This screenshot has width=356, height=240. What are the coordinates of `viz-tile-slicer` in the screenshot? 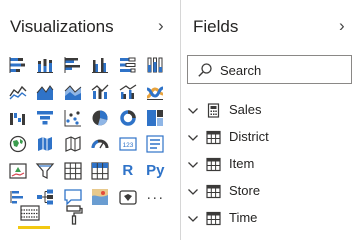 It's located at (46, 171).